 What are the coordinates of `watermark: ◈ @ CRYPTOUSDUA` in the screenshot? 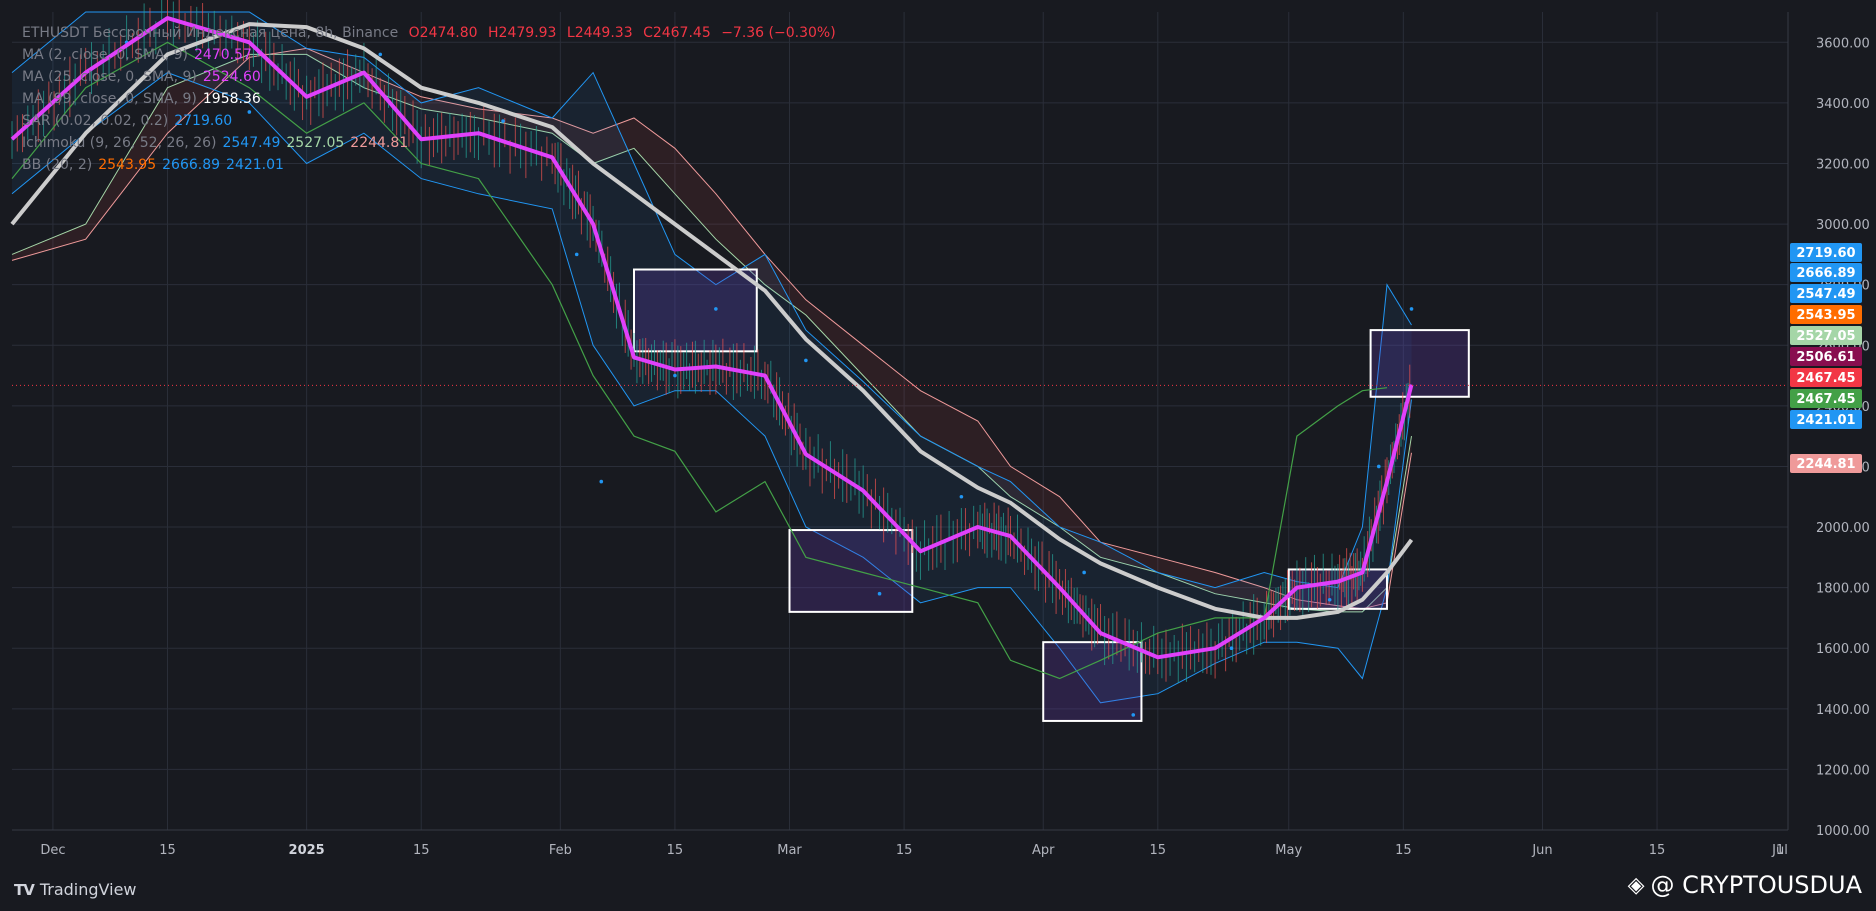 It's located at (1745, 885).